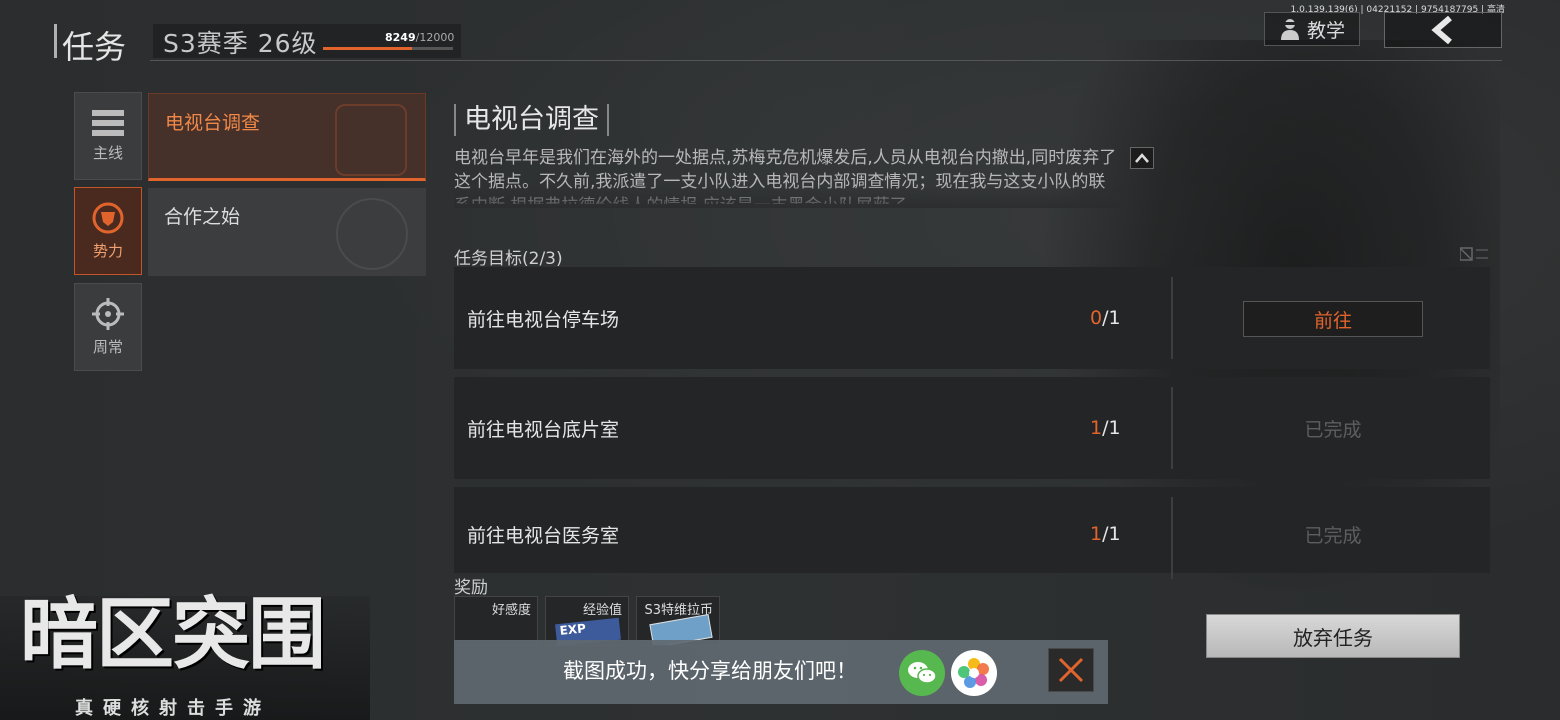  Describe the element at coordinates (1333, 636) in the screenshot. I see `abandon-task-button: 放弃任务` at that location.